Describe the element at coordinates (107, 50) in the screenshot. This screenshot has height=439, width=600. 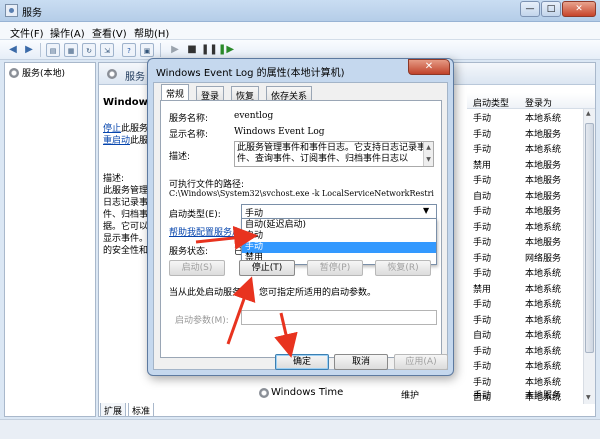
I see `export-icon: ⇲` at that location.